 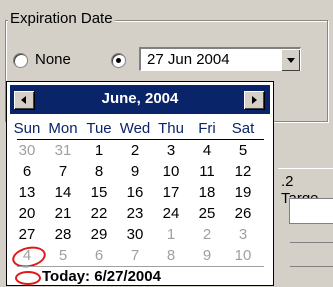 I want to click on arrow-right-icon, so click(x=254, y=100).